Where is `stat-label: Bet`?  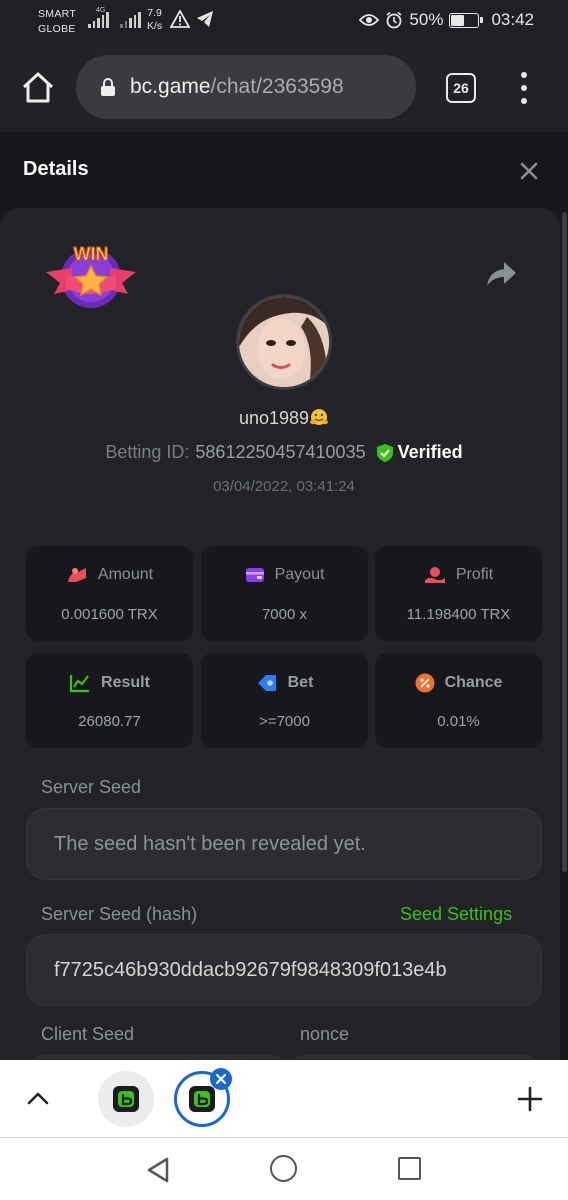
stat-label: Bet is located at coordinates (300, 682).